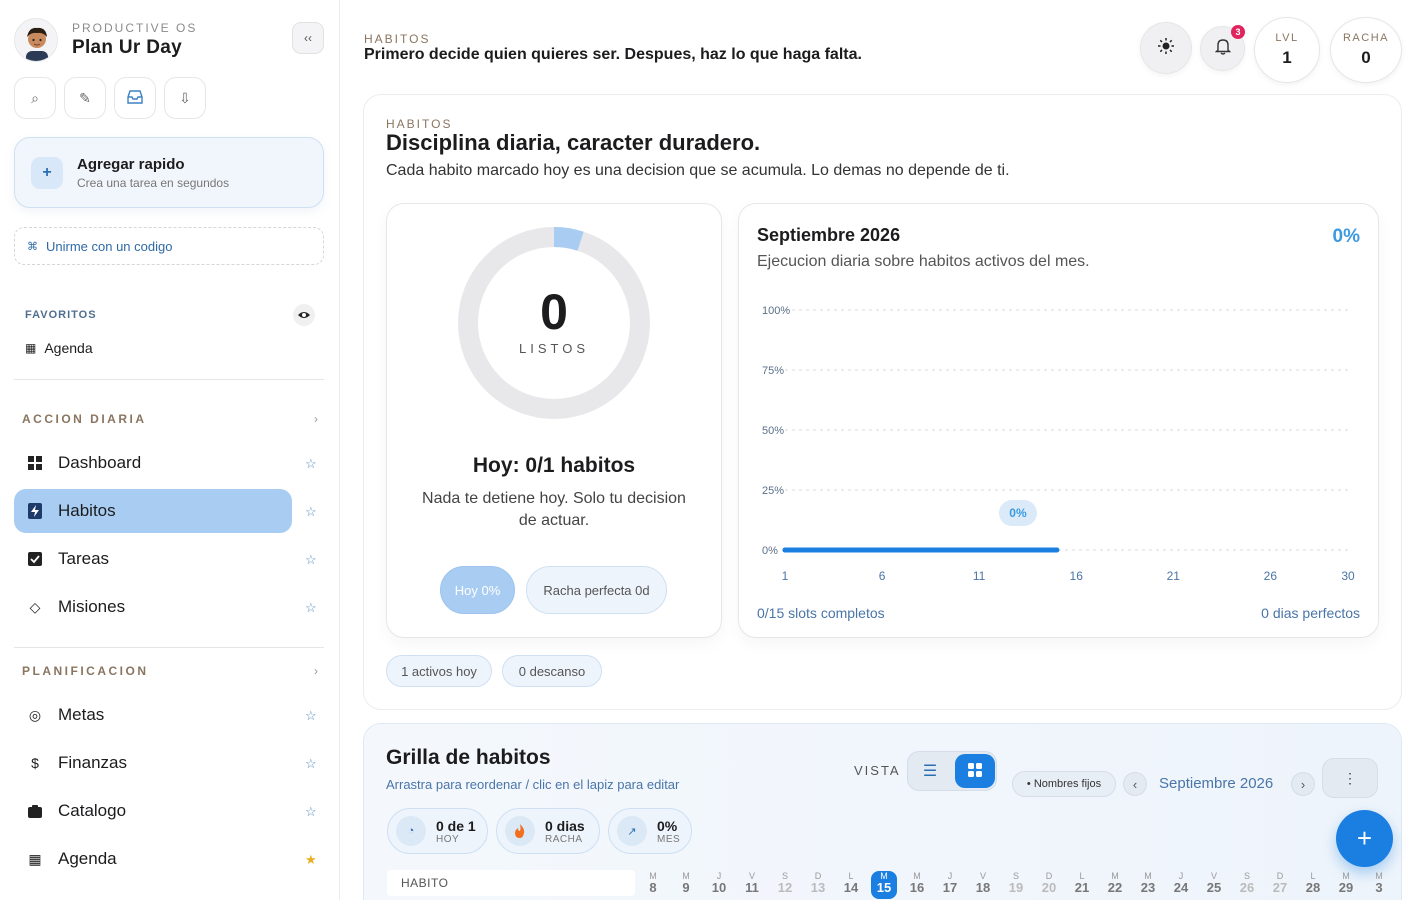  What do you see at coordinates (1379, 883) in the screenshot?
I see `day-header: M3` at bounding box center [1379, 883].